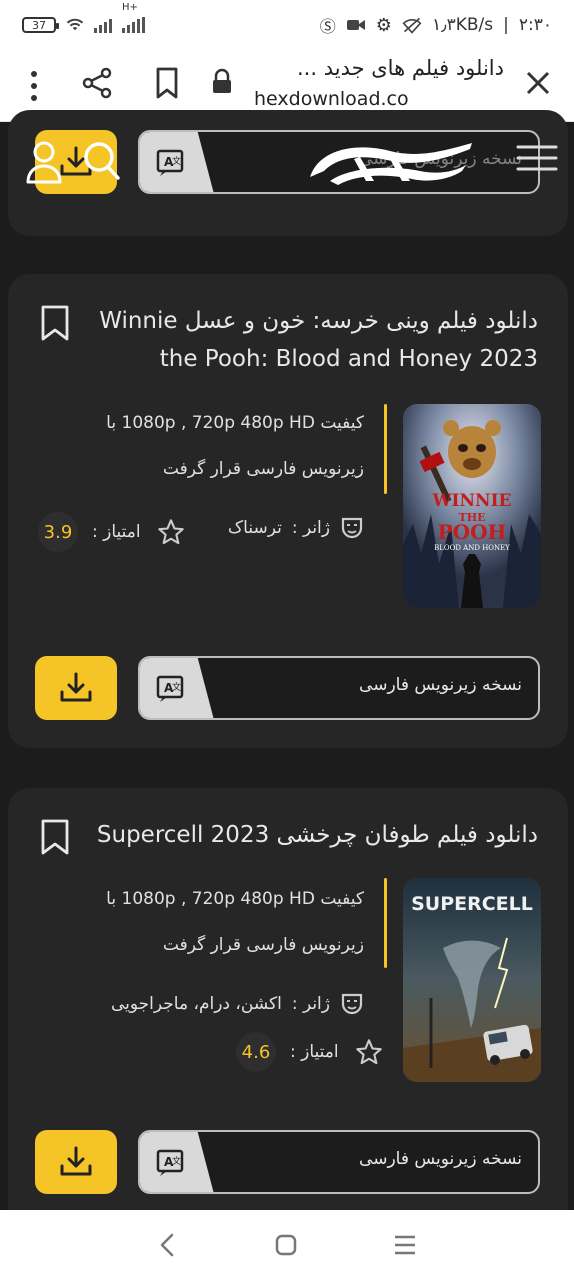 Image resolution: width=574 pixels, height=1280 pixels. Describe the element at coordinates (331, 99) in the screenshot. I see `page-url: hexdownload.co` at that location.